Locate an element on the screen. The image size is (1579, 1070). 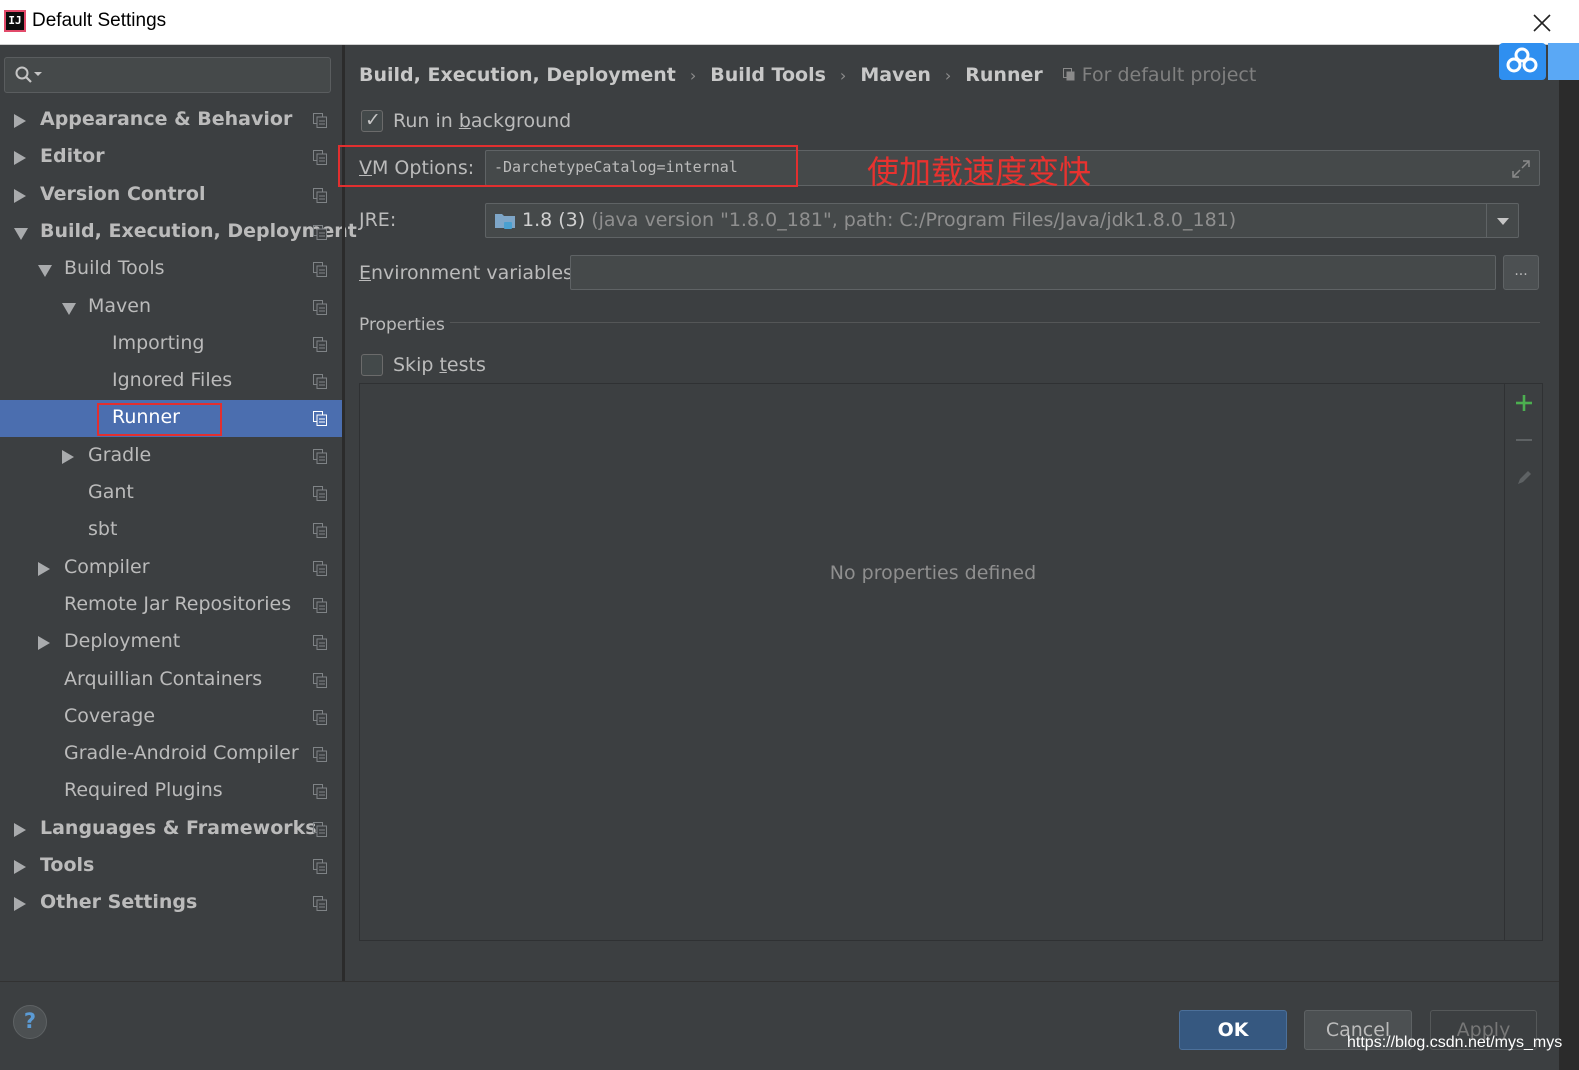
blog-watermark: https://blog.csdn.net/mys_mys is located at coordinates (1455, 1042).